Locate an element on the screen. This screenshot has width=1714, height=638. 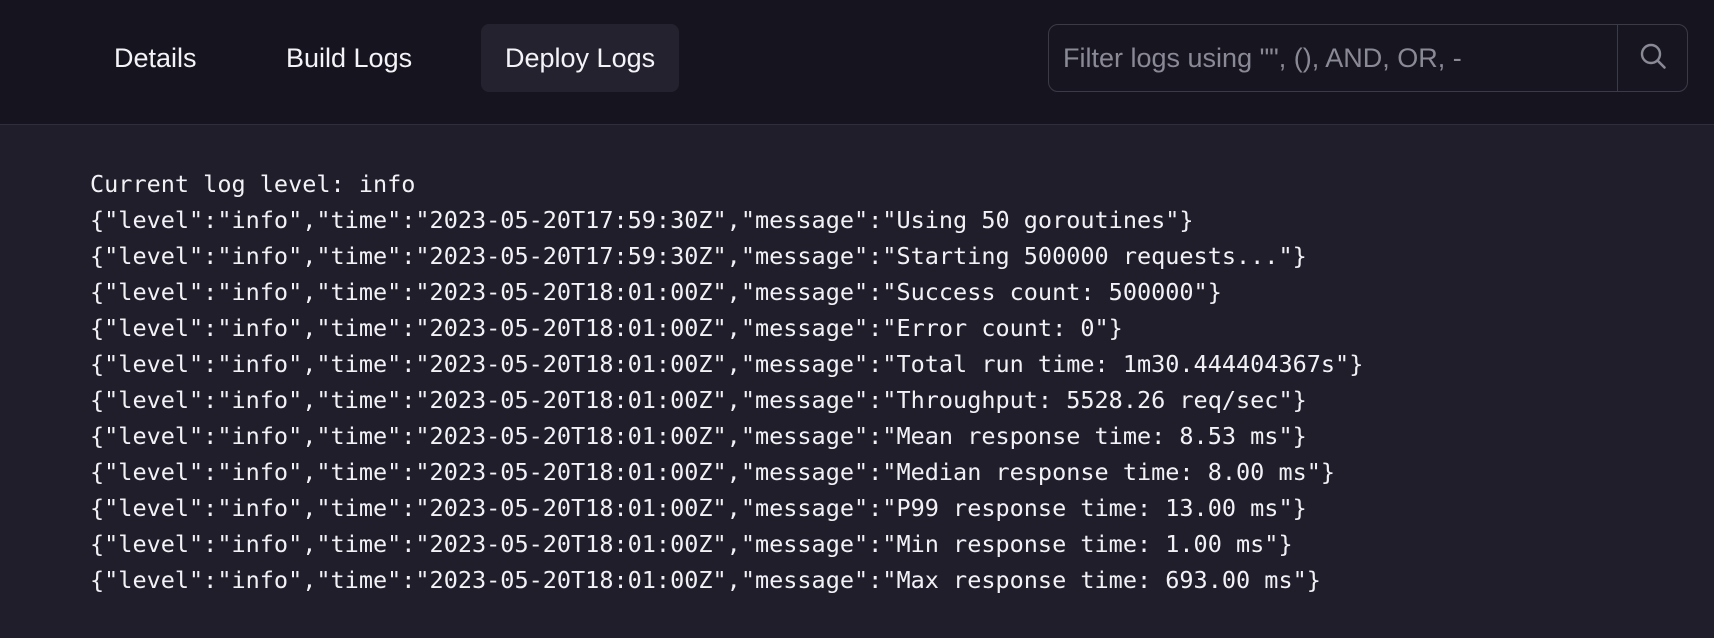
tab-details: Details is located at coordinates (155, 58).